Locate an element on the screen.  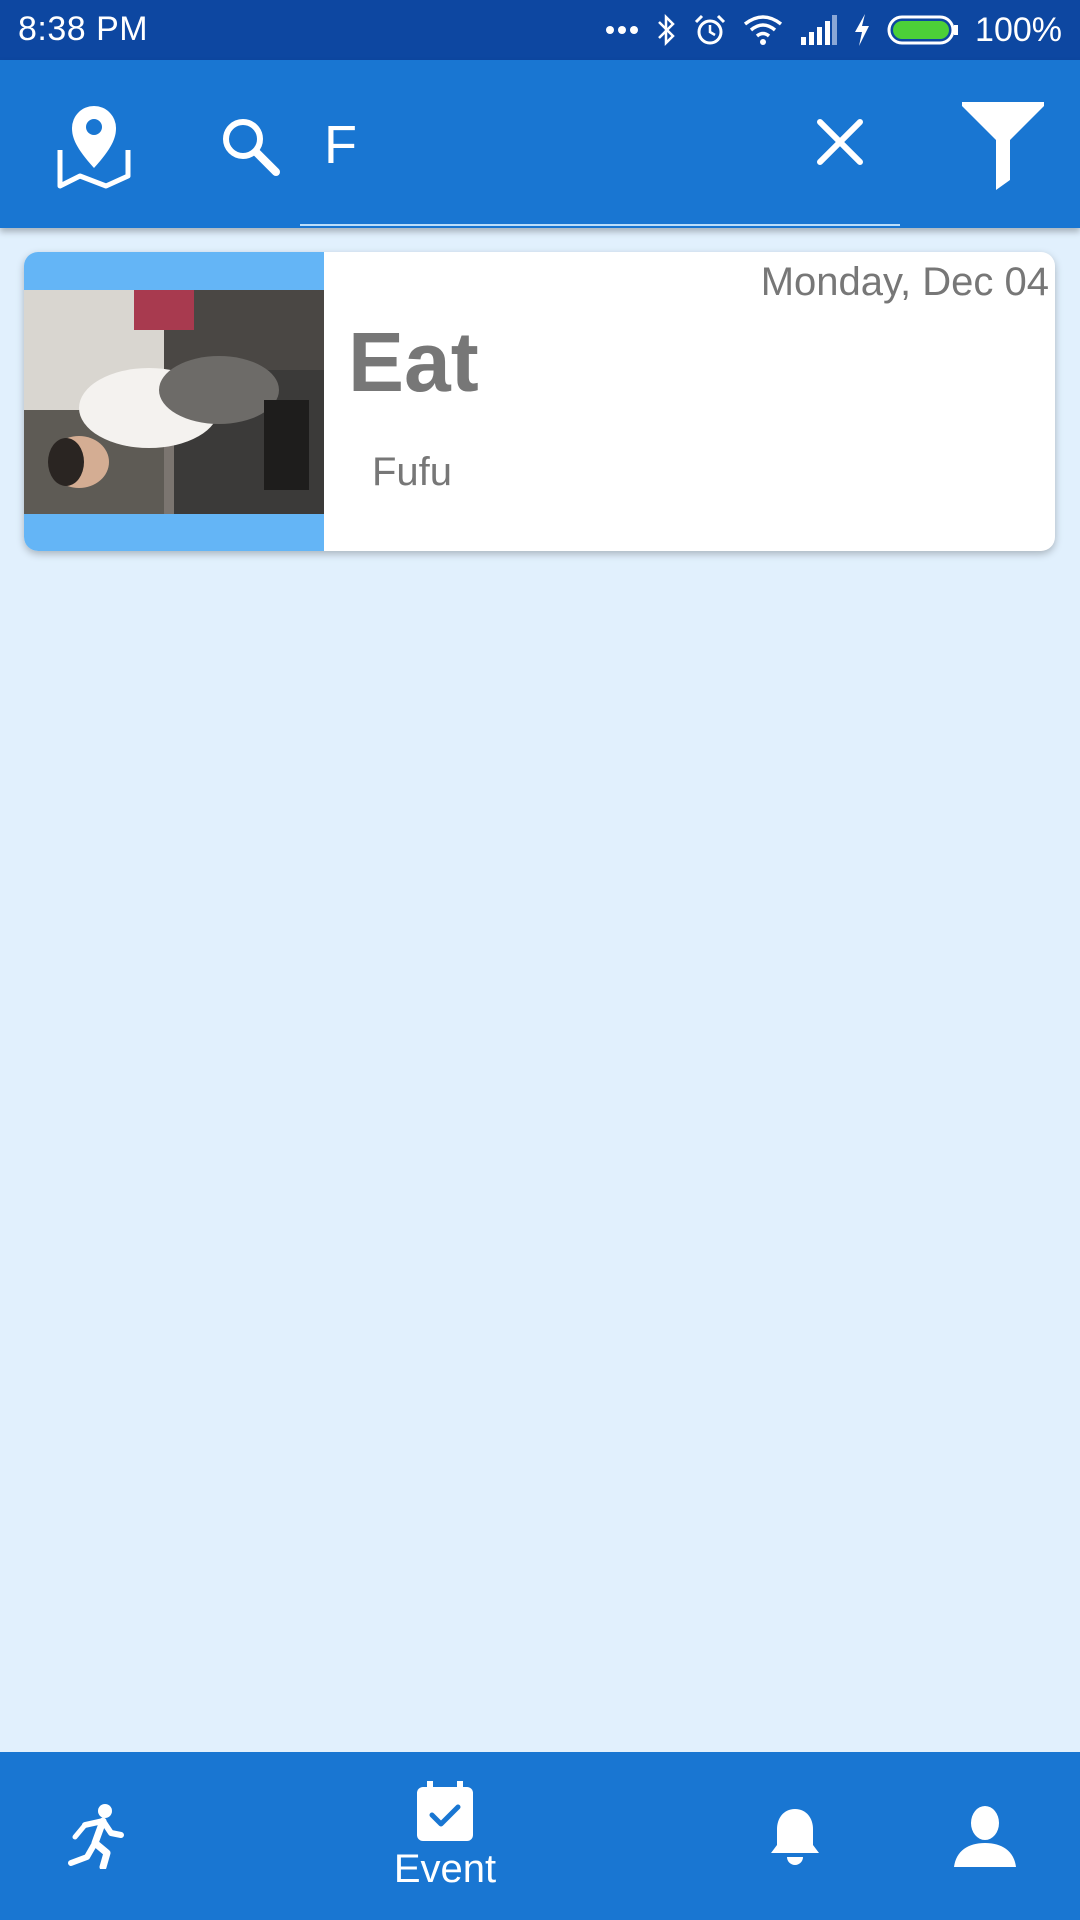
battery-percent: 100% is located at coordinates (1018, 29).